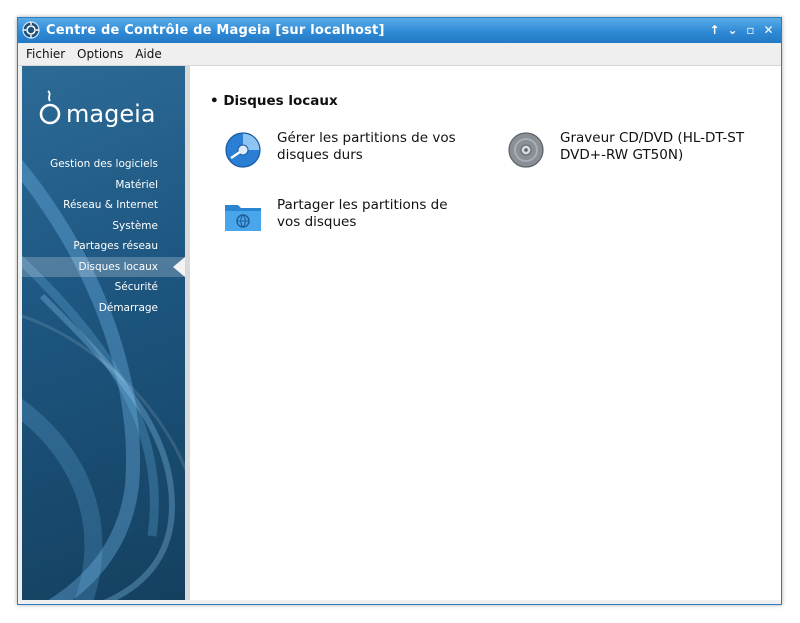 The width and height of the screenshot is (800, 623). What do you see at coordinates (110, 114) in the screenshot?
I see `svg-text: mageia` at bounding box center [110, 114].